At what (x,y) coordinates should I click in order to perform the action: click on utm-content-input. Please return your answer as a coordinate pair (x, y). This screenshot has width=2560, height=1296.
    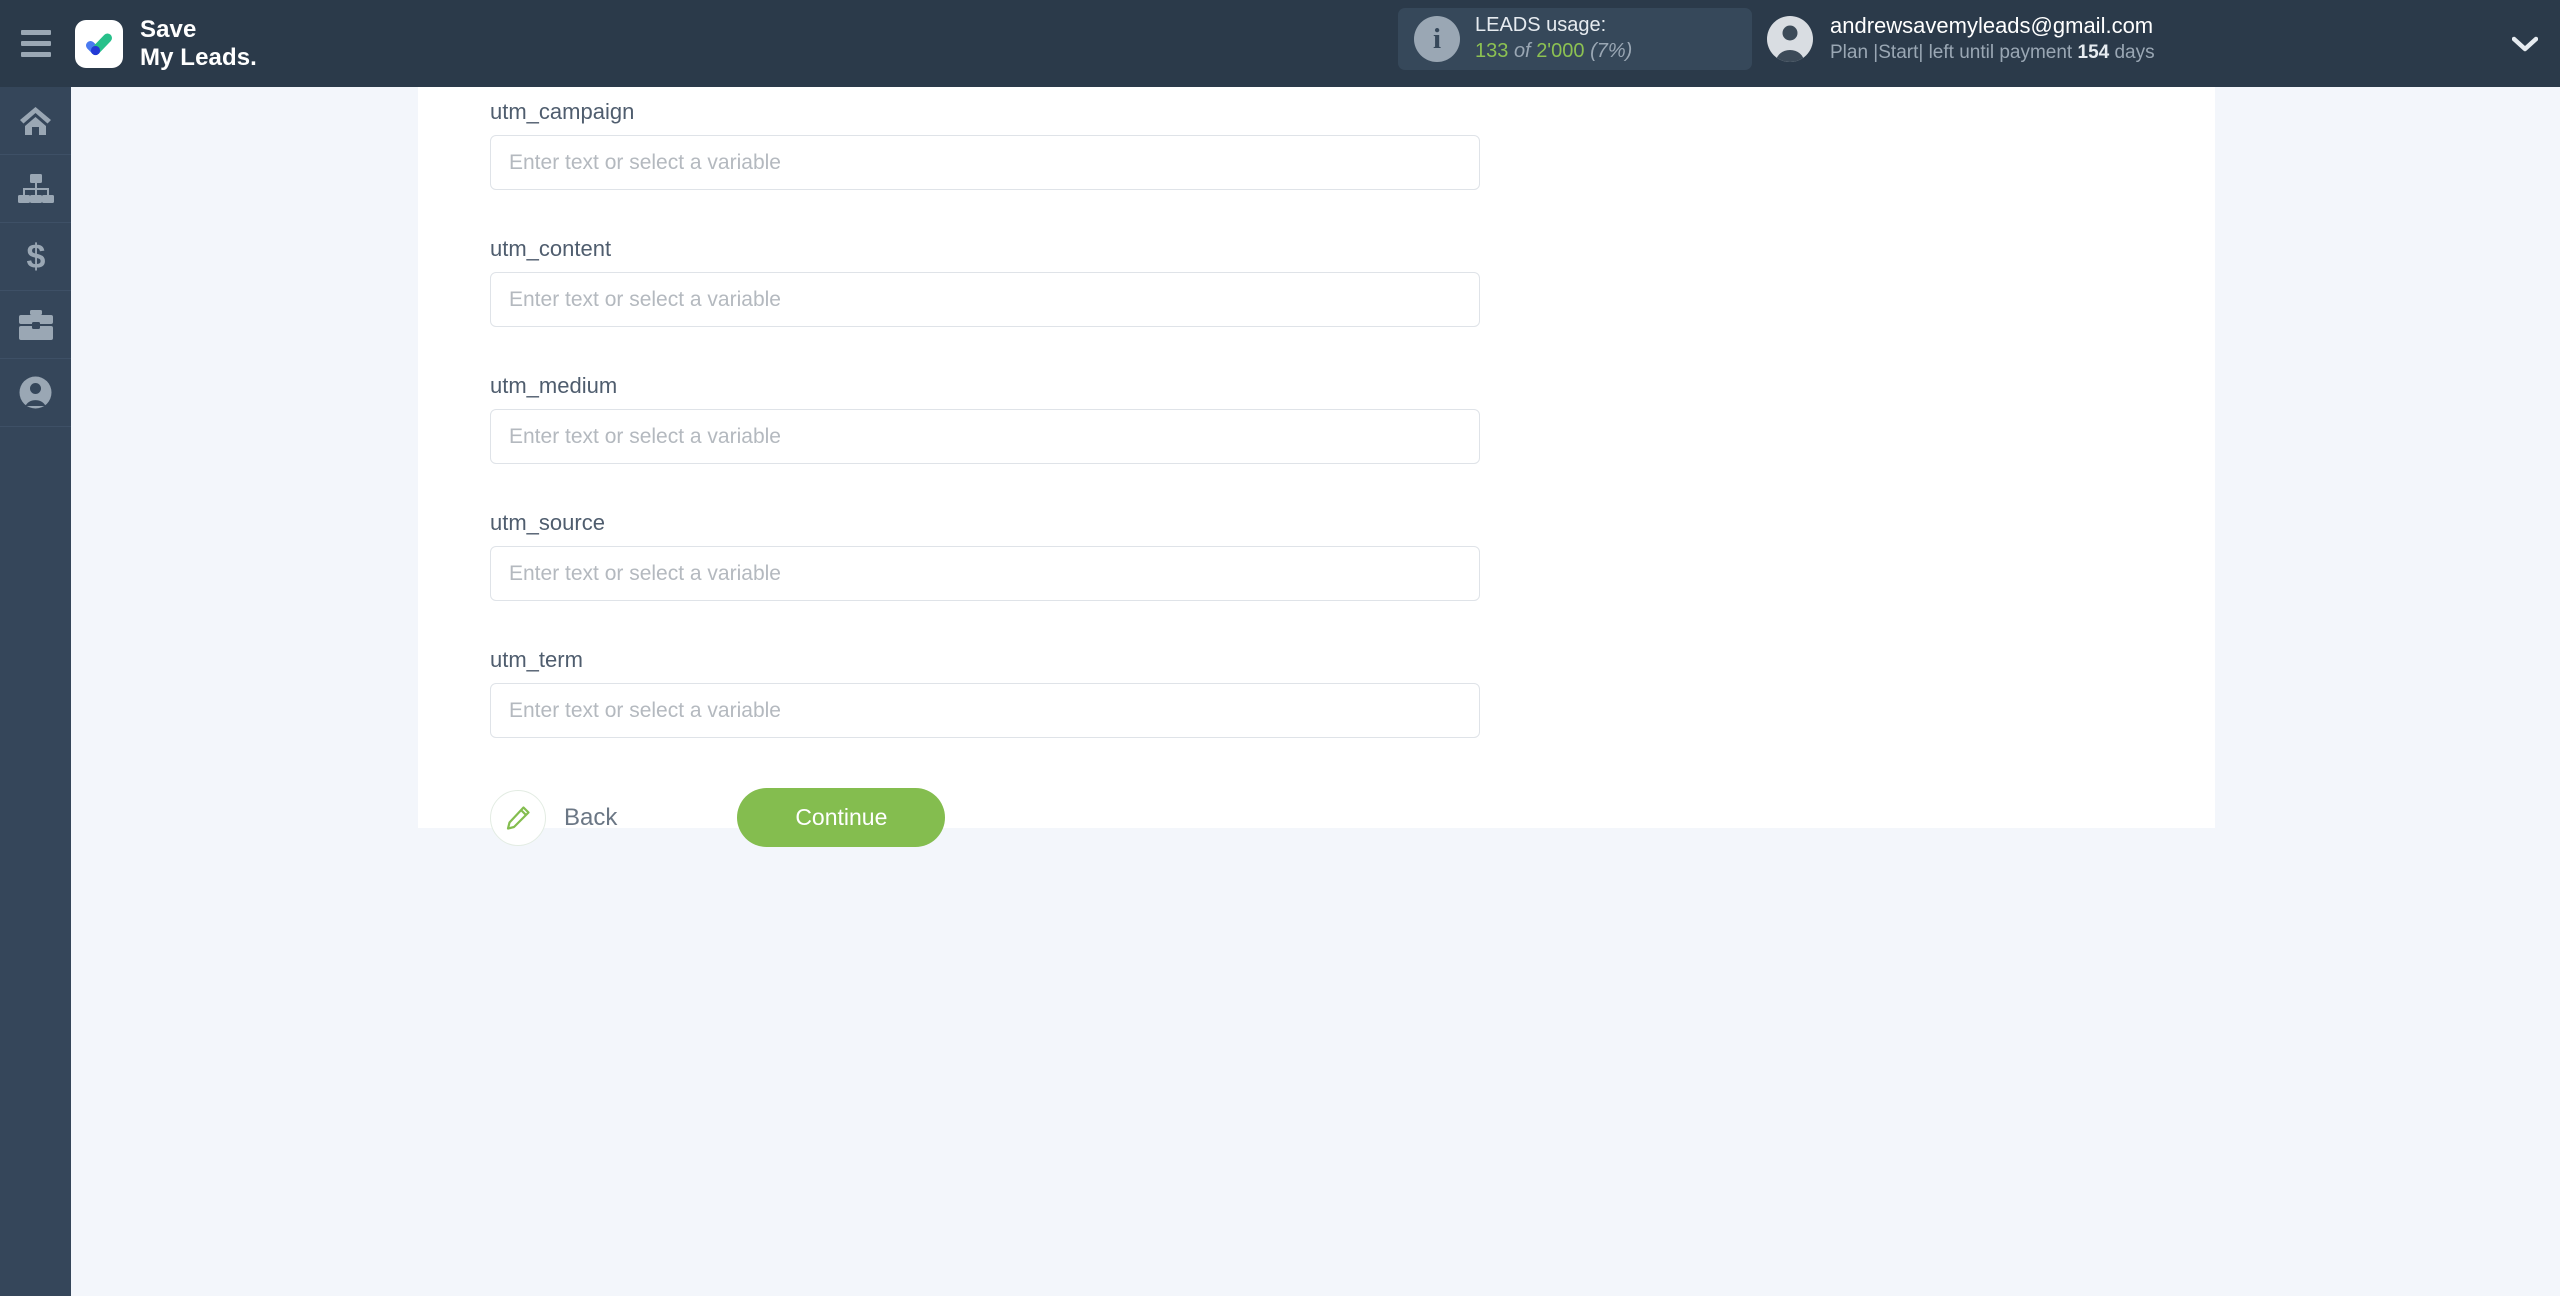
    Looking at the image, I should click on (985, 299).